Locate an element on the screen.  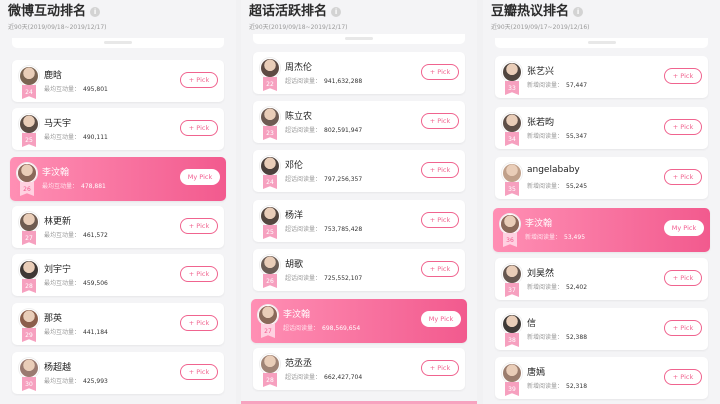
rank-badge: 23 is located at coordinates (270, 133).